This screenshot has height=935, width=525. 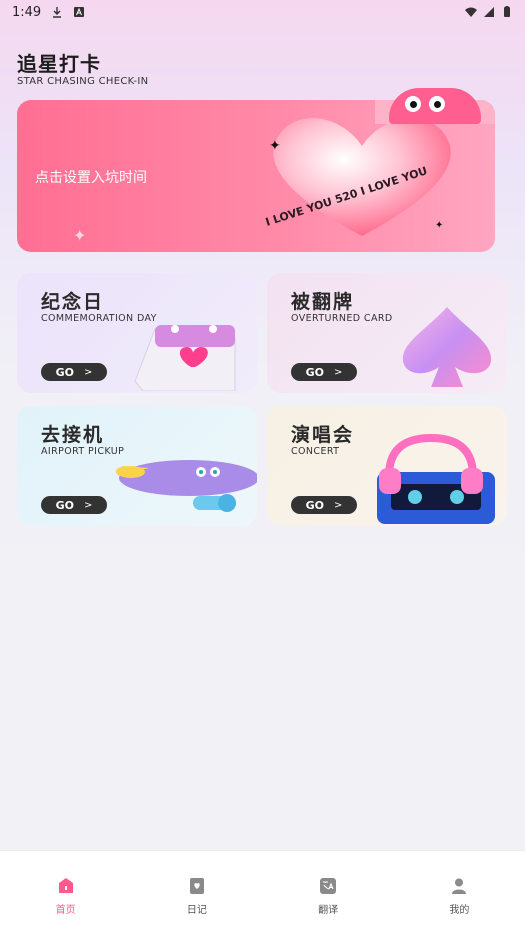 What do you see at coordinates (73, 435) in the screenshot?
I see `card-title: 去接机` at bounding box center [73, 435].